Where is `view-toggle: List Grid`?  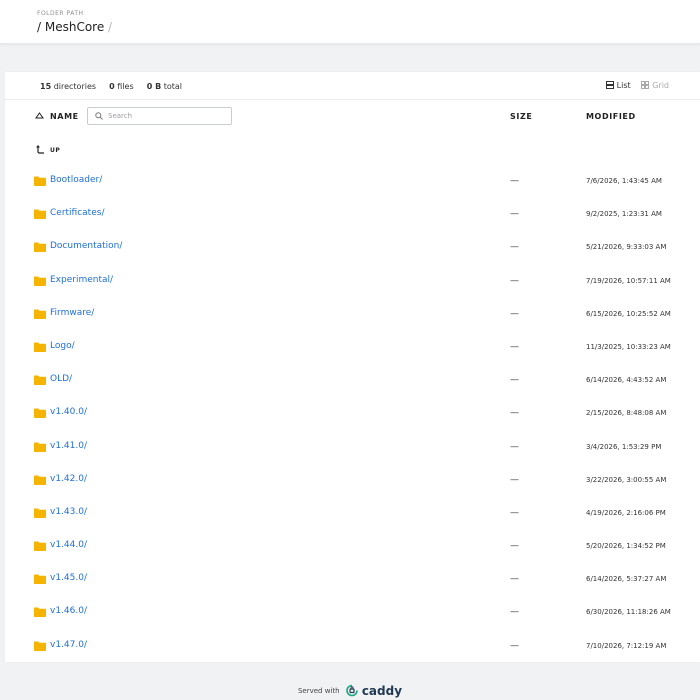
view-toggle: List Grid is located at coordinates (637, 85).